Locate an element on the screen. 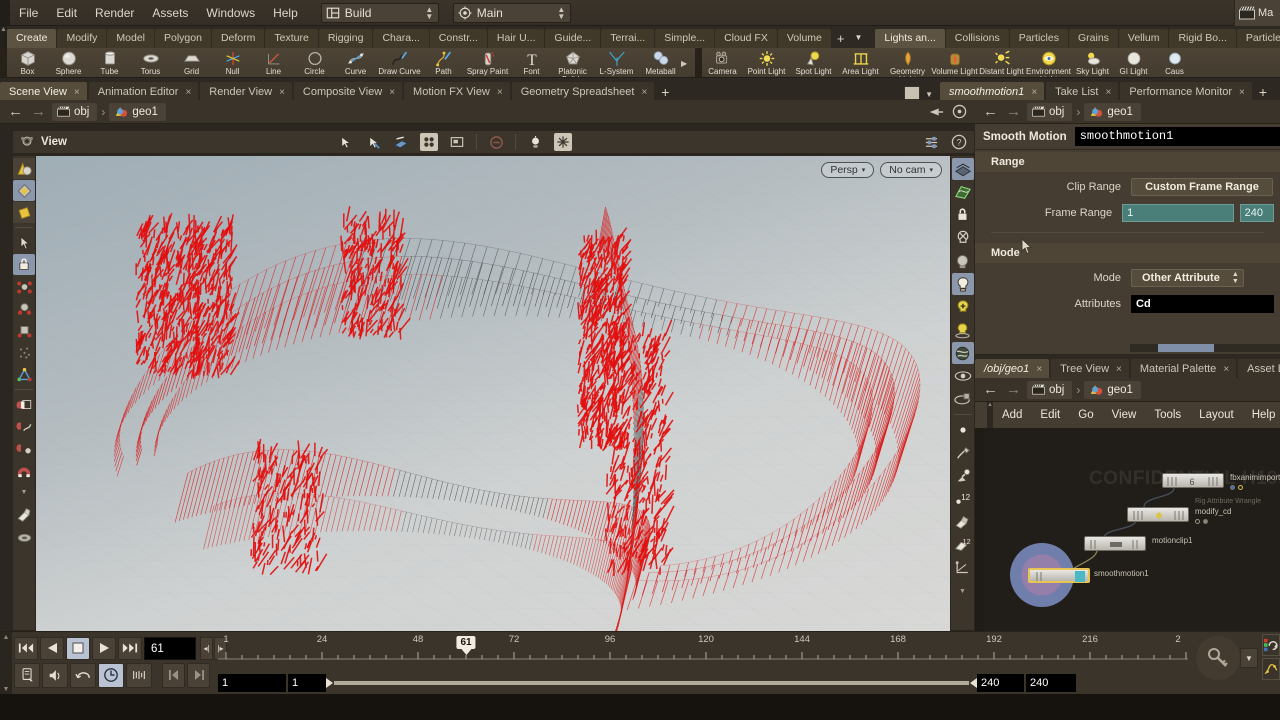 This screenshot has width=1280, height=720. menu-help: Help is located at coordinates (285, 13).